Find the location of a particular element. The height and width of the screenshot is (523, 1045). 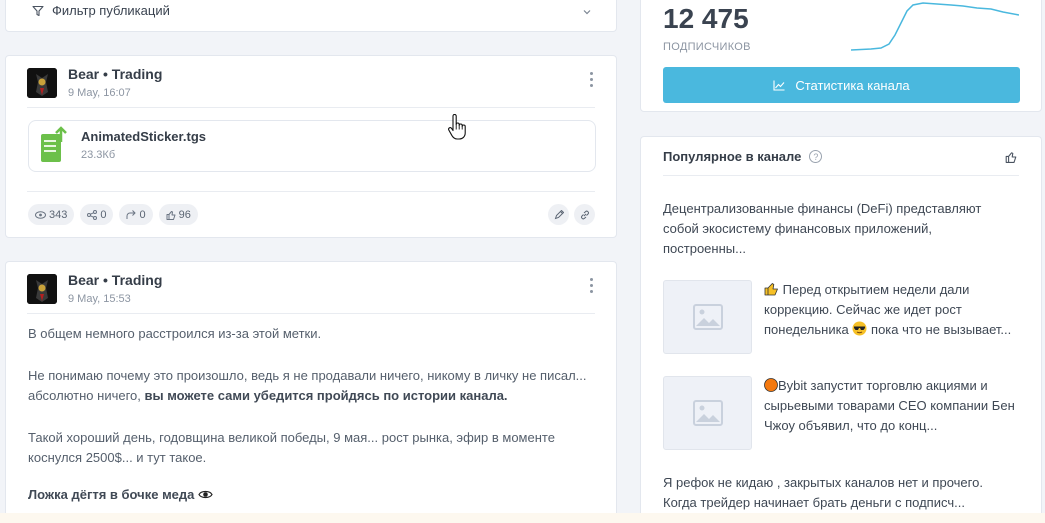

popular-line: коррекцию. Сейчас же идет рост is located at coordinates (863, 309).